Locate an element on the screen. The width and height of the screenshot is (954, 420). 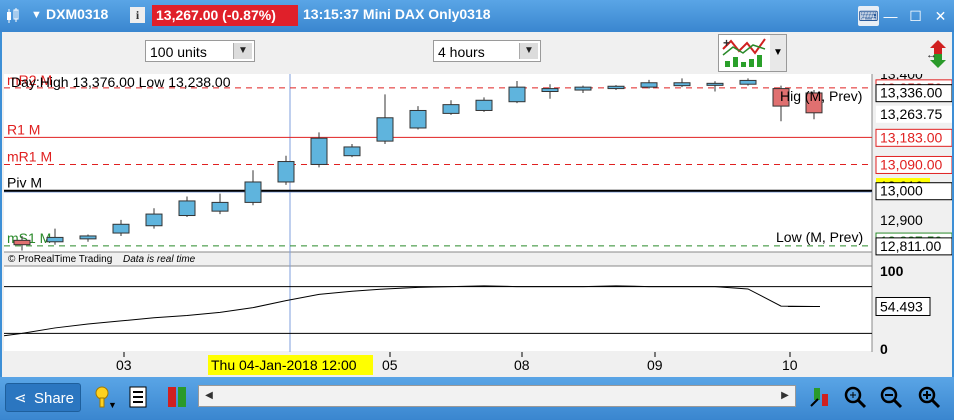
chart-toolbar: 100 units ▼ 4 hours ▼ + ▼ ↔ is located at coordinates (477, 53).